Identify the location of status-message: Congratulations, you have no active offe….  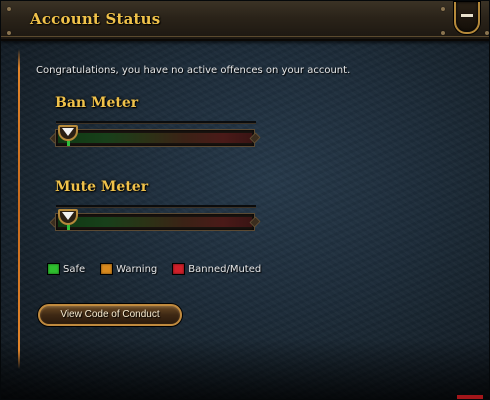
(193, 70).